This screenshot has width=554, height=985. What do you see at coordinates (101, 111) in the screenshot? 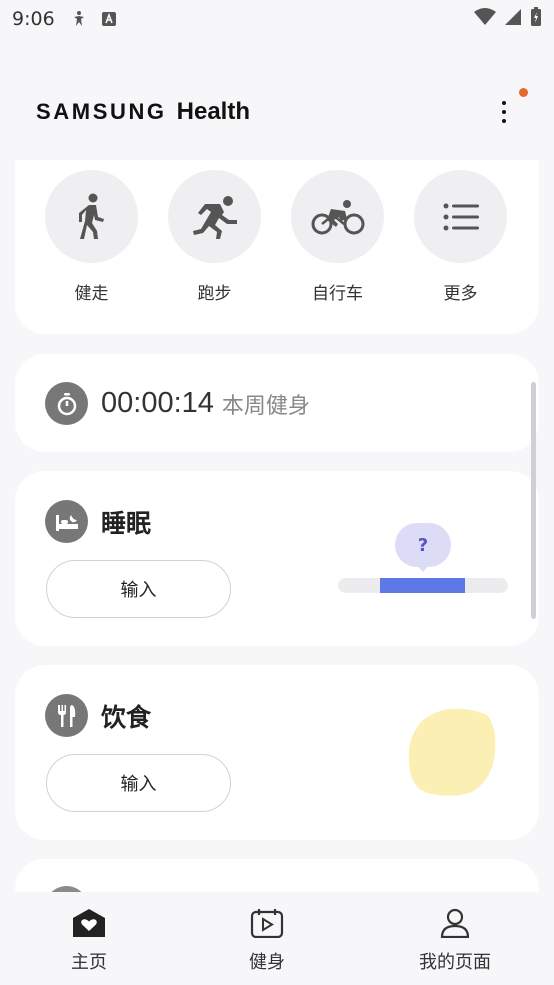
I see `brand-samsung: SAMSUNG` at bounding box center [101, 111].